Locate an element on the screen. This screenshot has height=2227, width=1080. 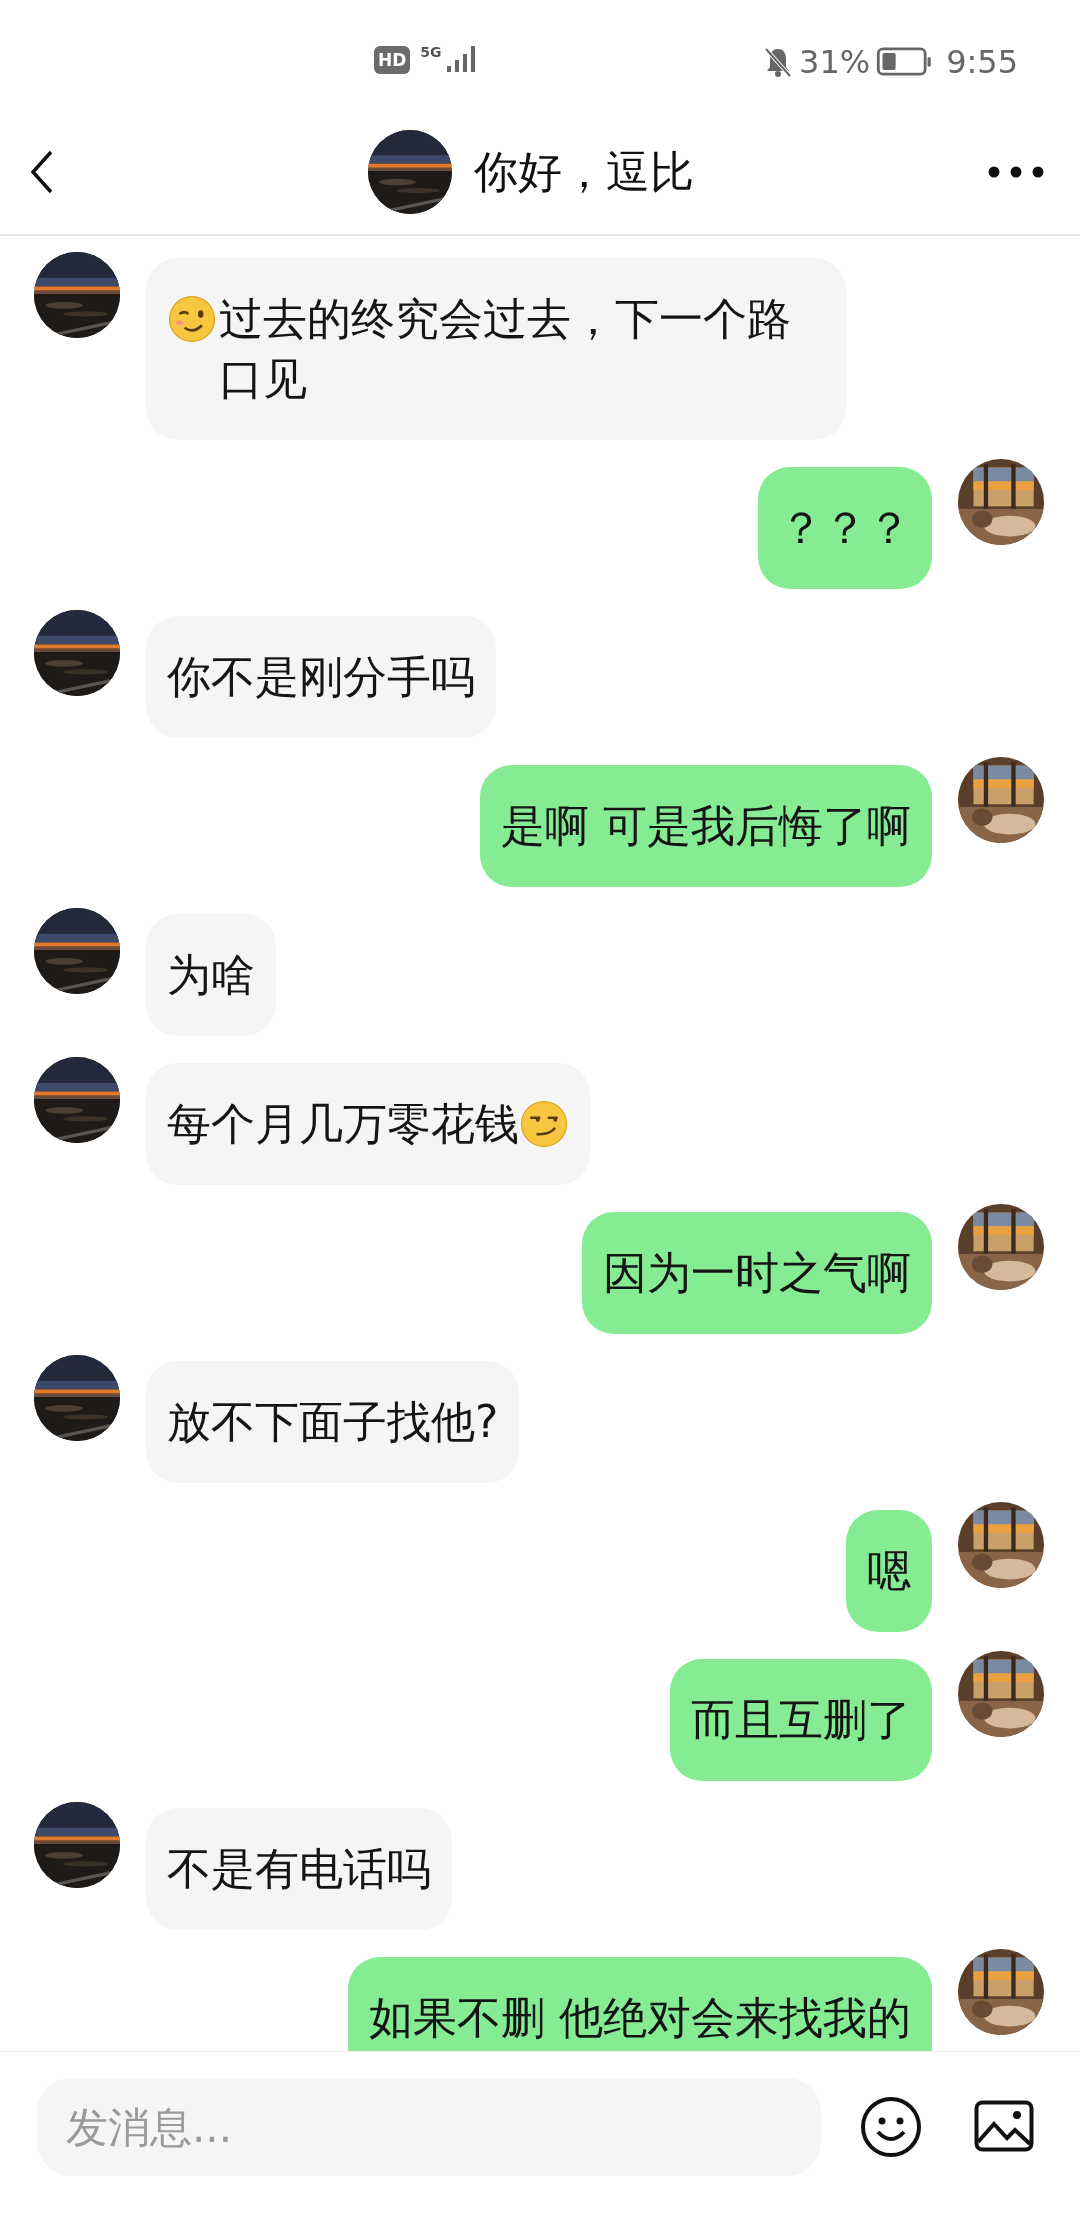
message-text: 如果不删 他绝对会来找我的 is located at coordinates (640, 2017).